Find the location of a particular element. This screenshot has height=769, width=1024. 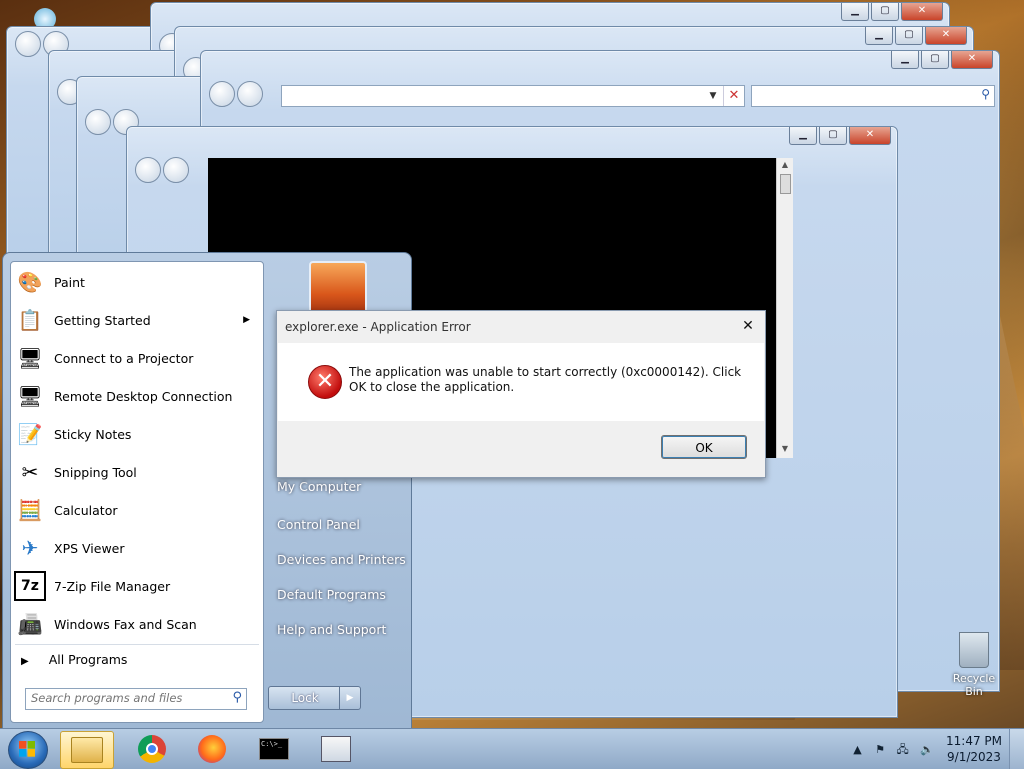

window-app-icon is located at coordinates (336, 749).